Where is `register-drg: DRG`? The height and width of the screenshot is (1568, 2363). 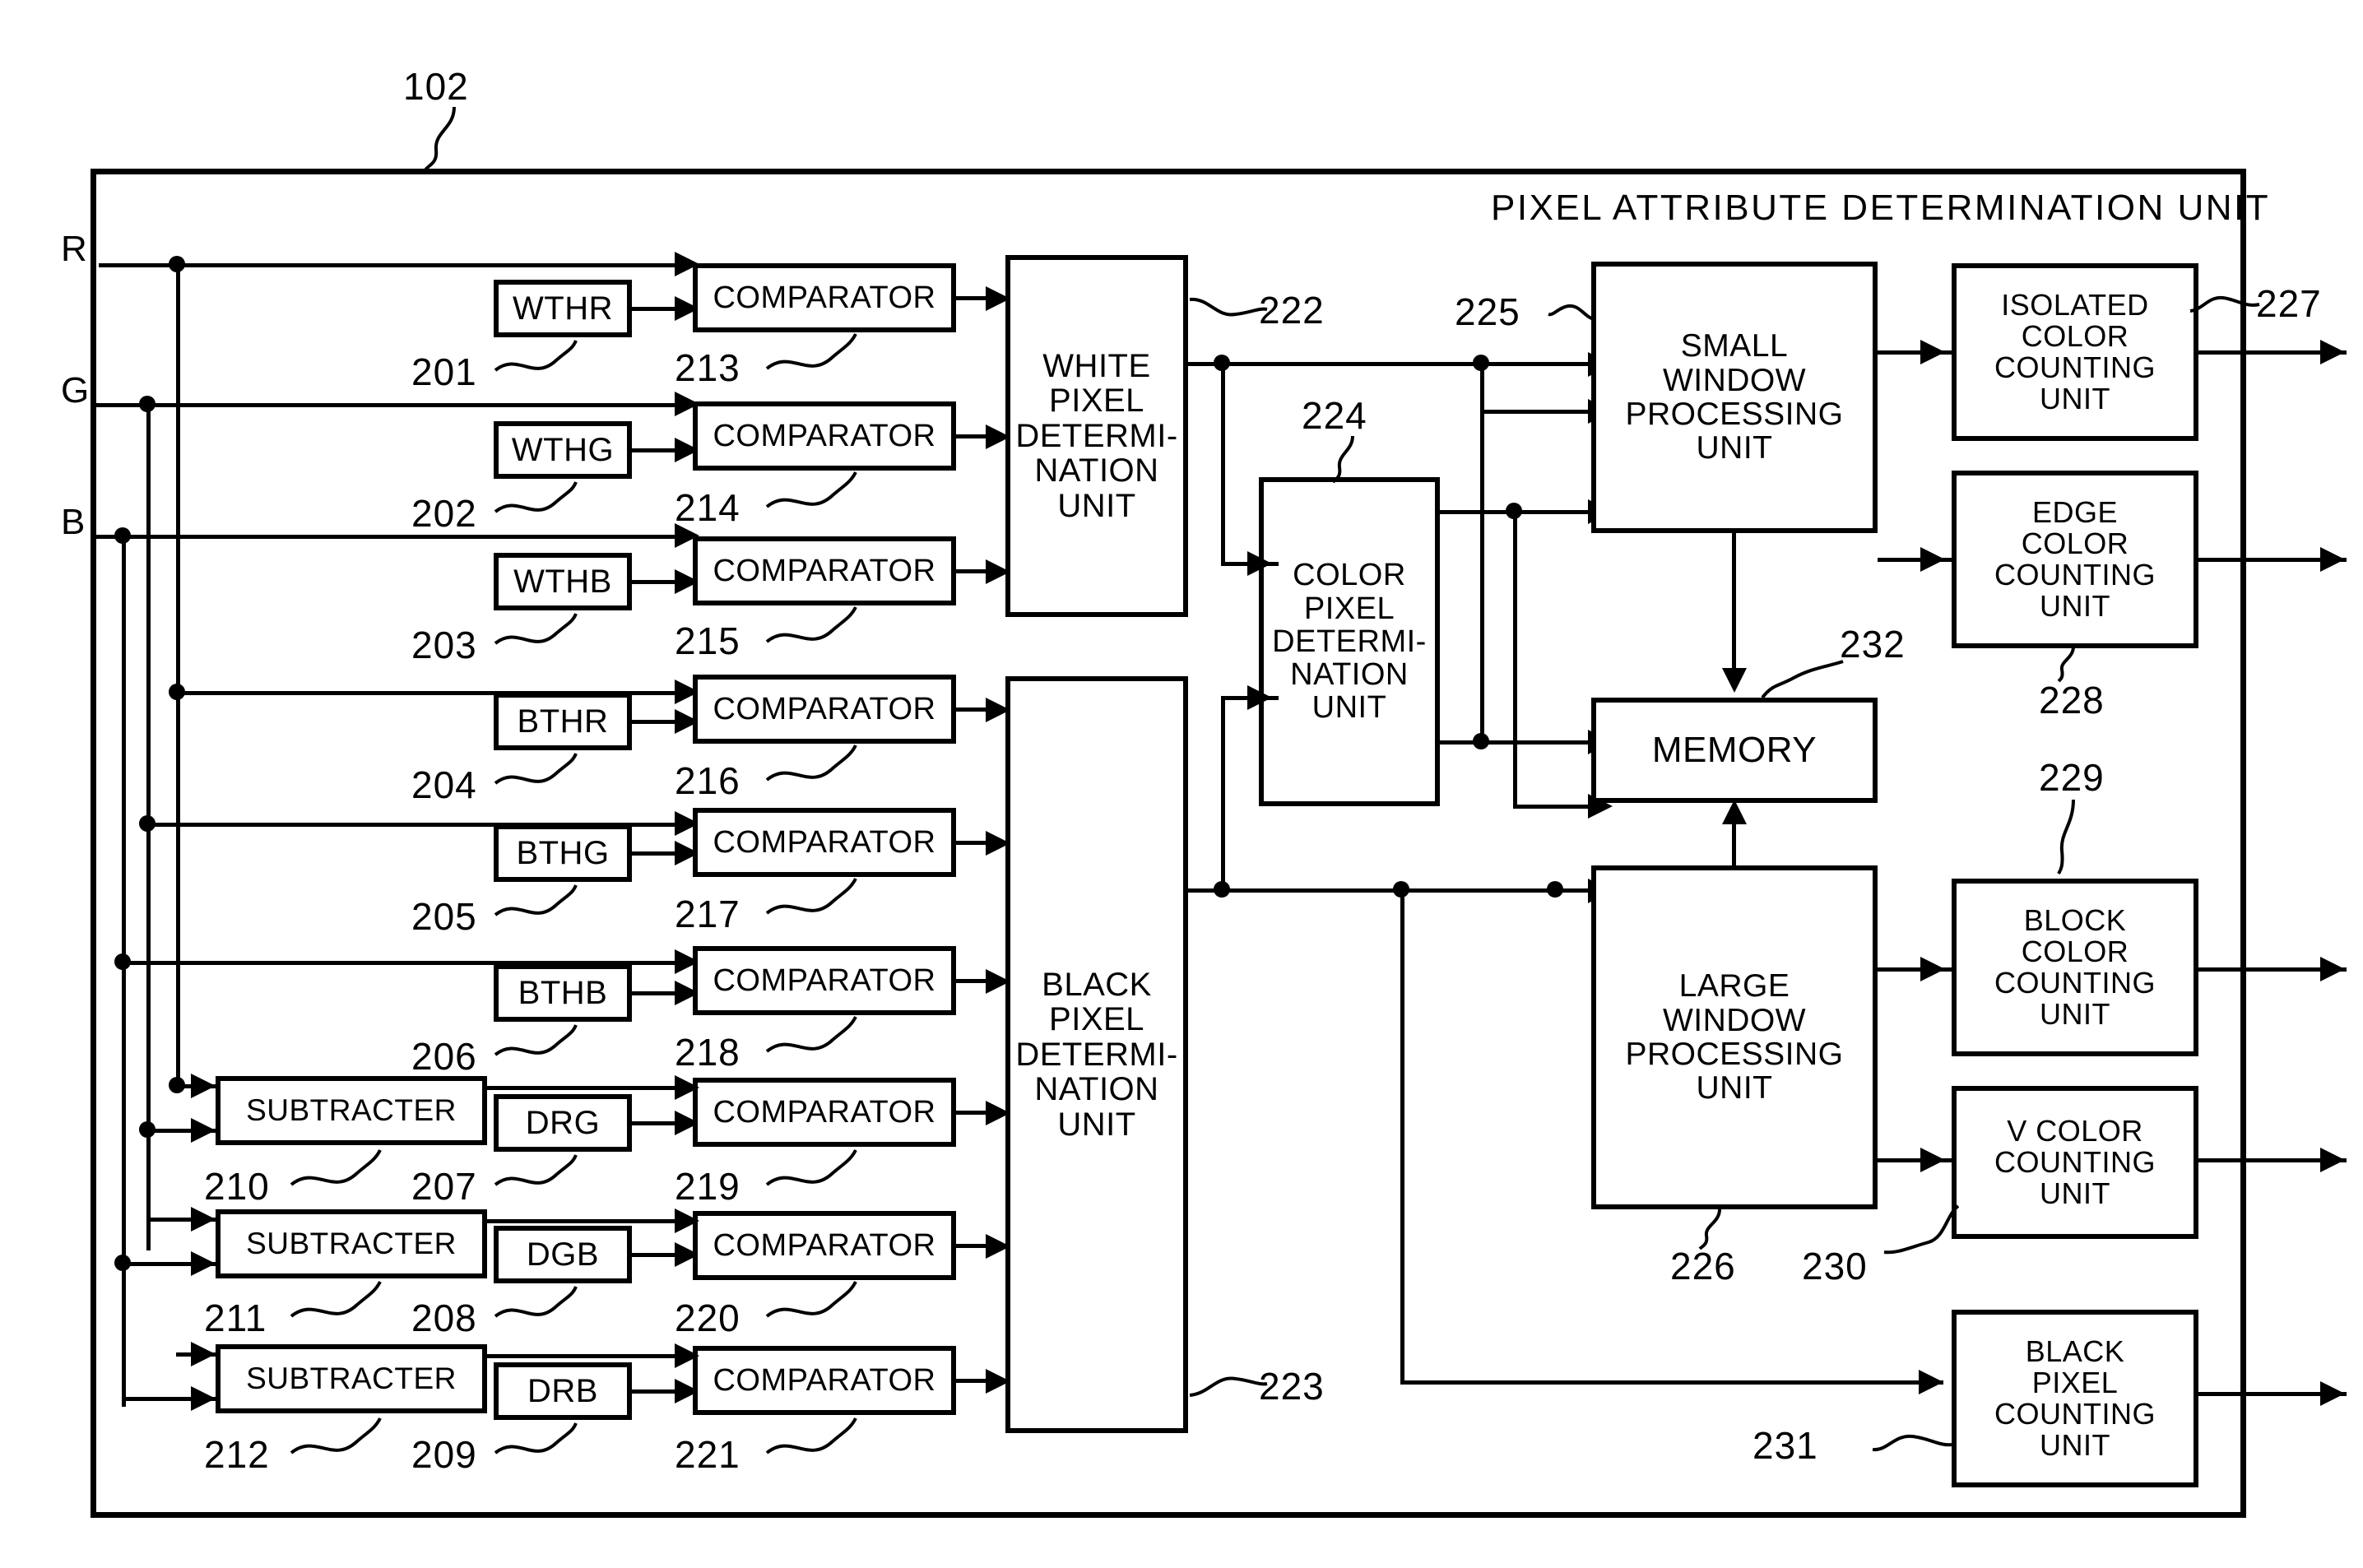 register-drg: DRG is located at coordinates (563, 1123).